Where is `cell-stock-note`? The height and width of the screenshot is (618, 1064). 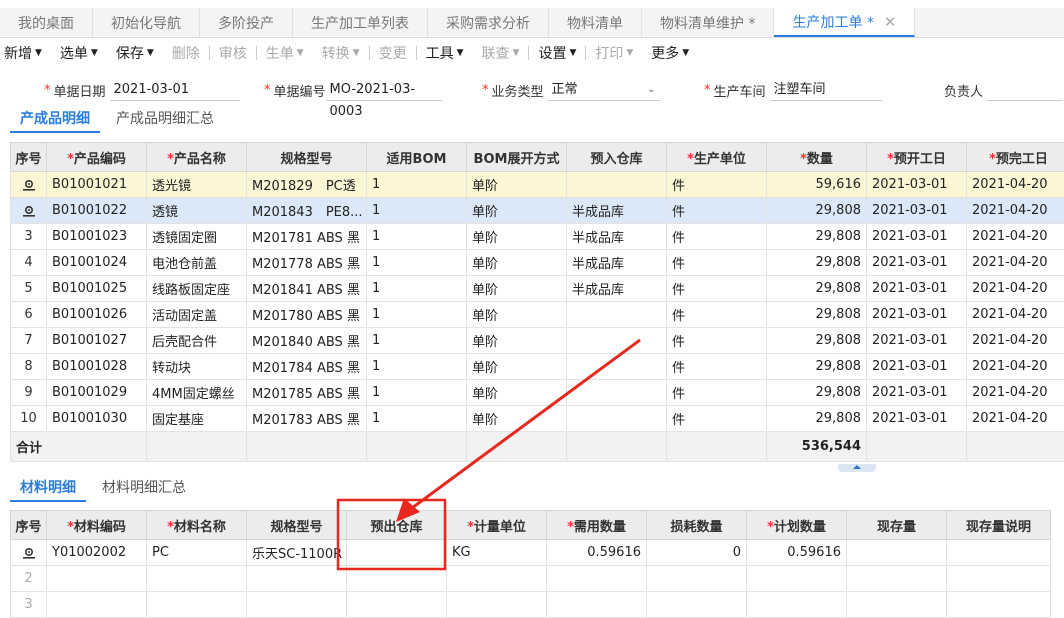
cell-stock-note is located at coordinates (998, 552).